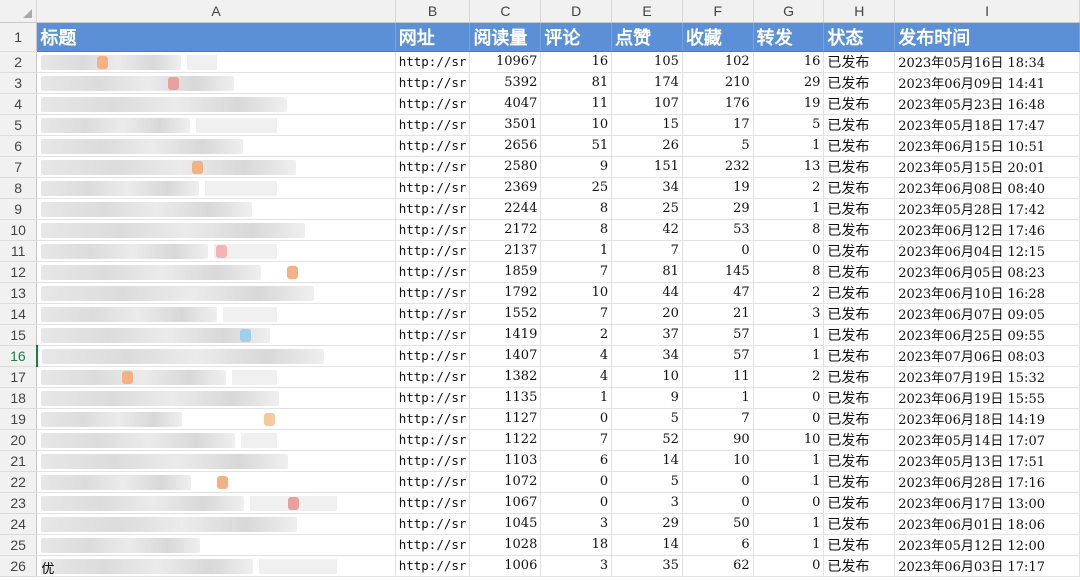 The height and width of the screenshot is (580, 1080). What do you see at coordinates (505, 461) in the screenshot?
I see `cell-reads: 1103` at bounding box center [505, 461].